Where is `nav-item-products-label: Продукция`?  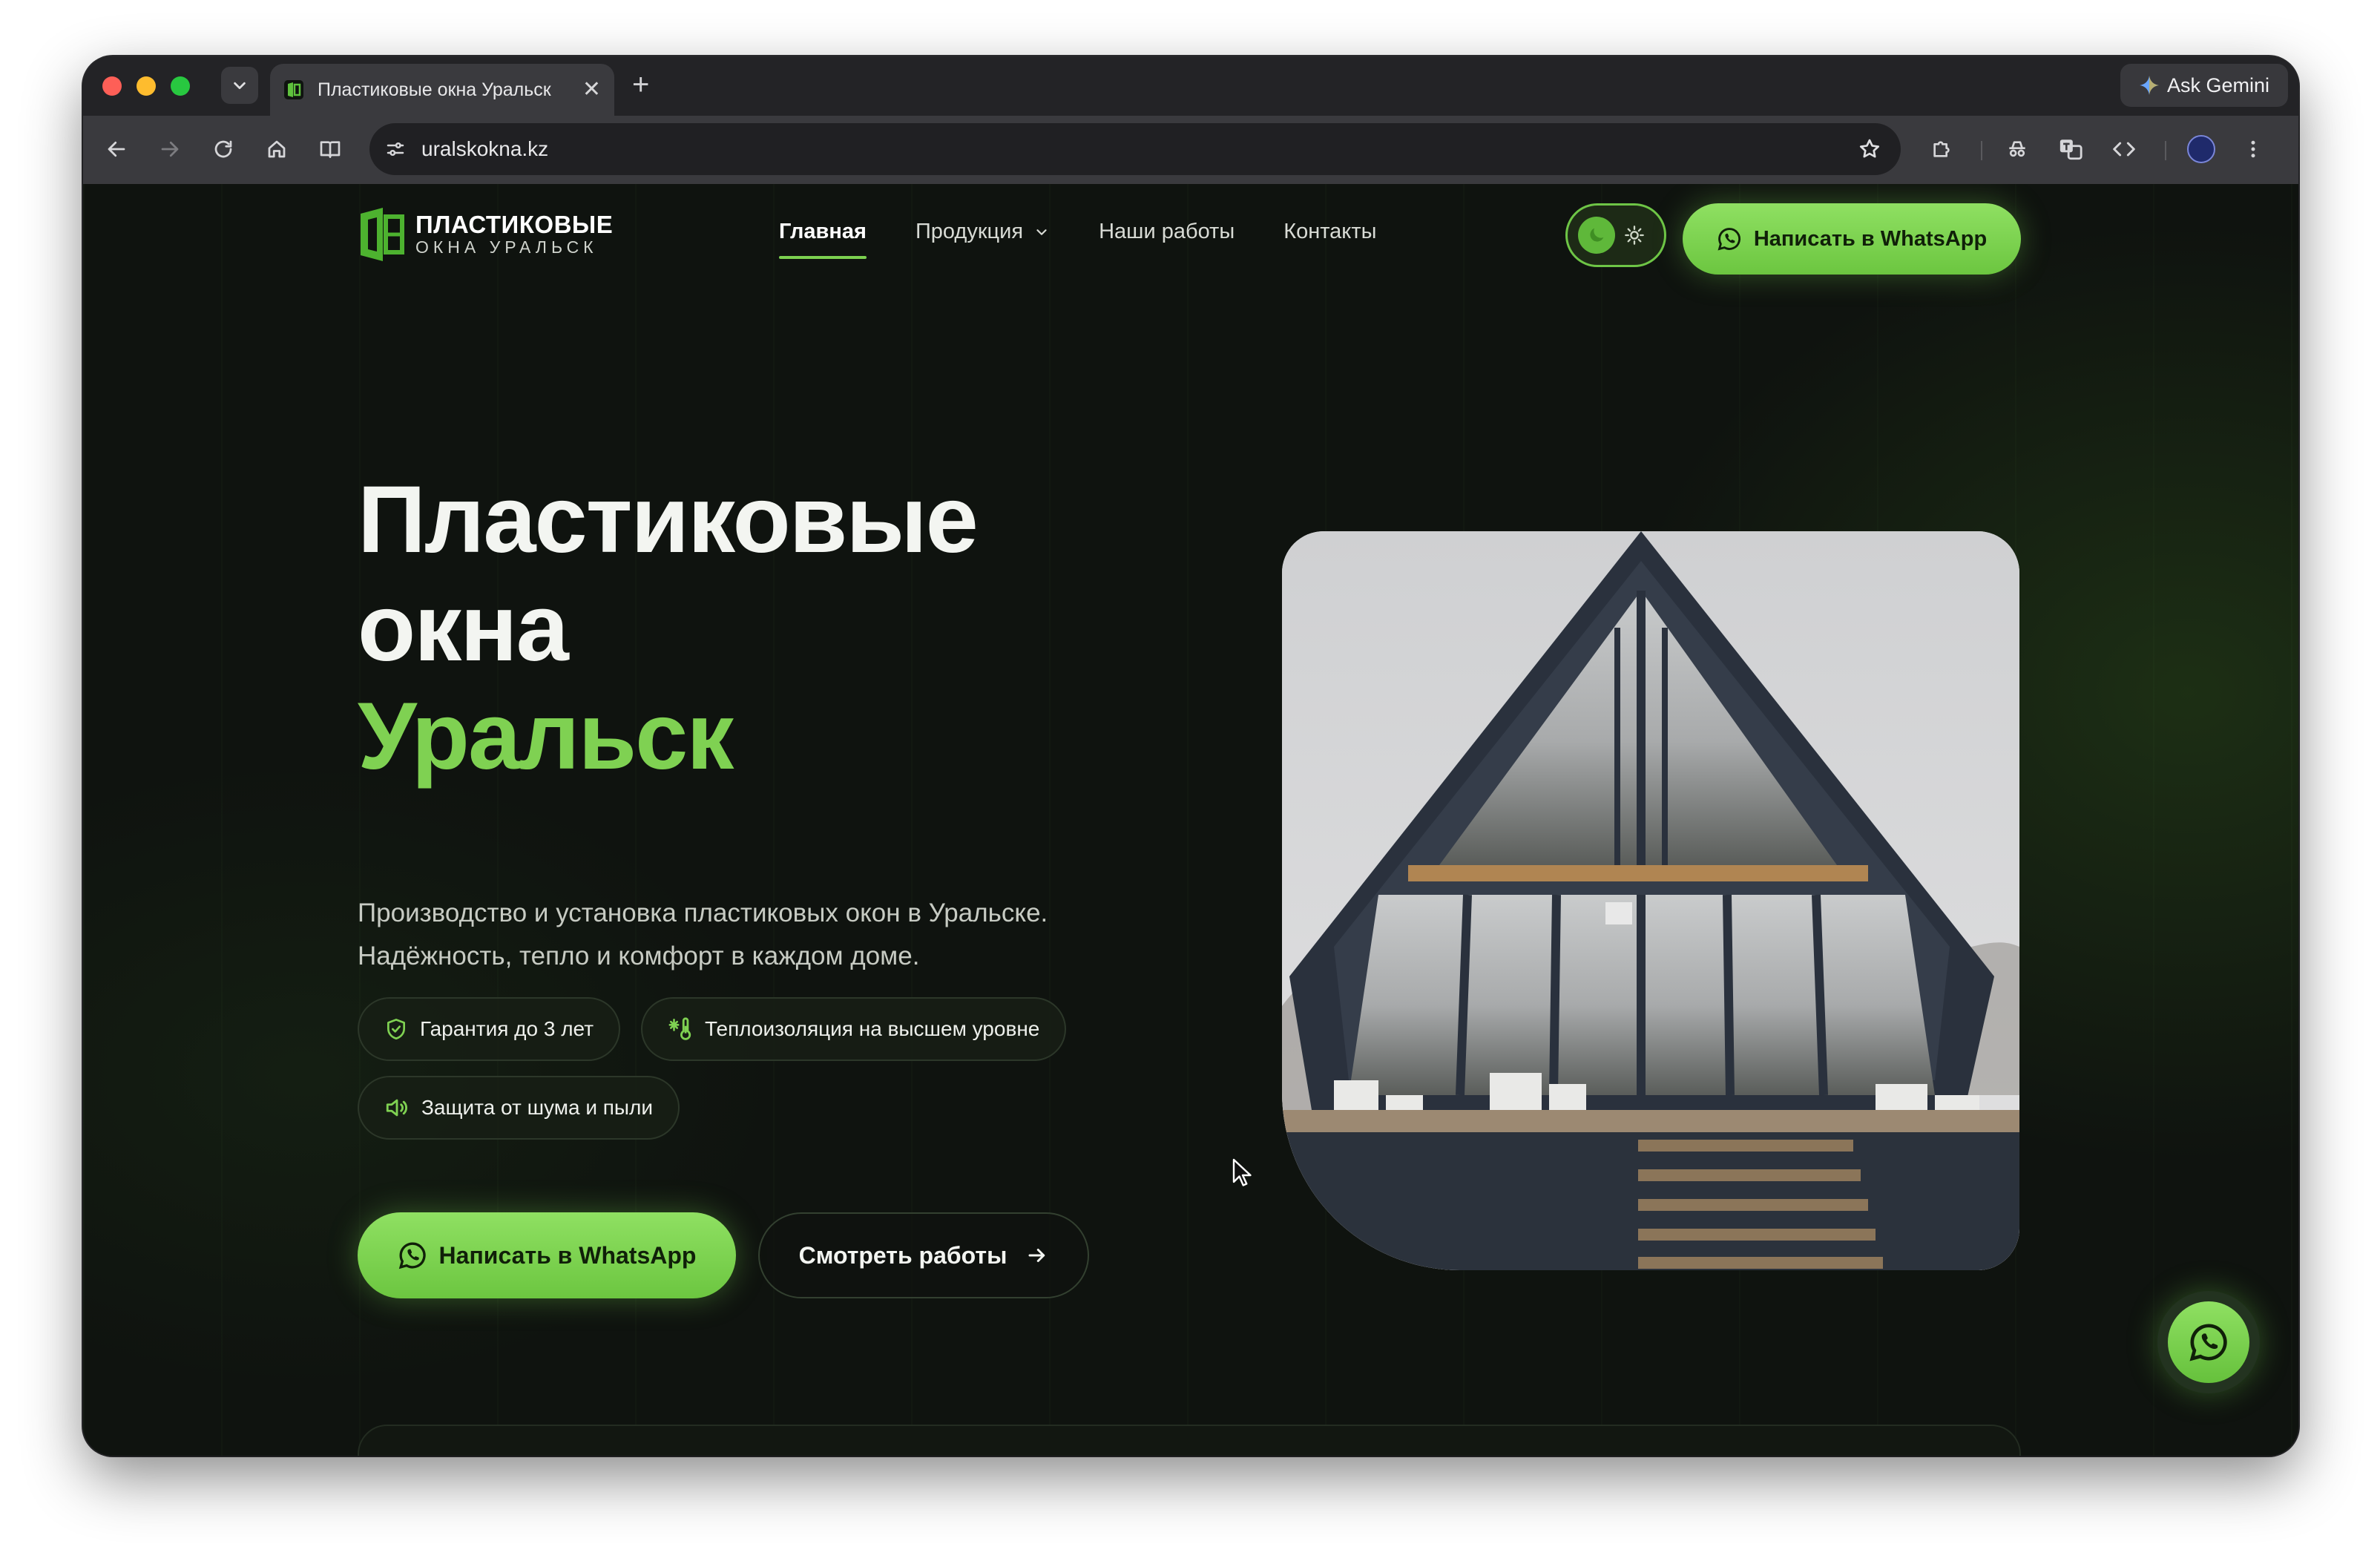 nav-item-products-label: Продукция is located at coordinates (970, 231).